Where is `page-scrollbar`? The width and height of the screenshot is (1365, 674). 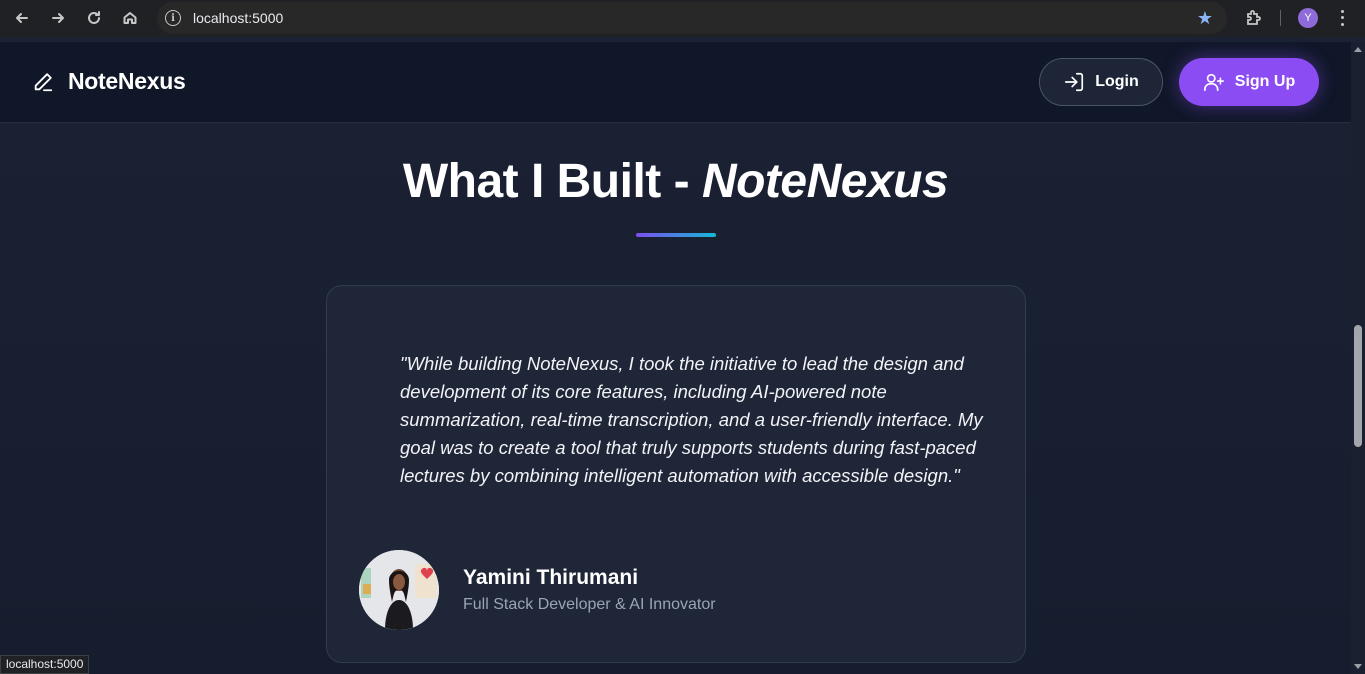
page-scrollbar is located at coordinates (1358, 358).